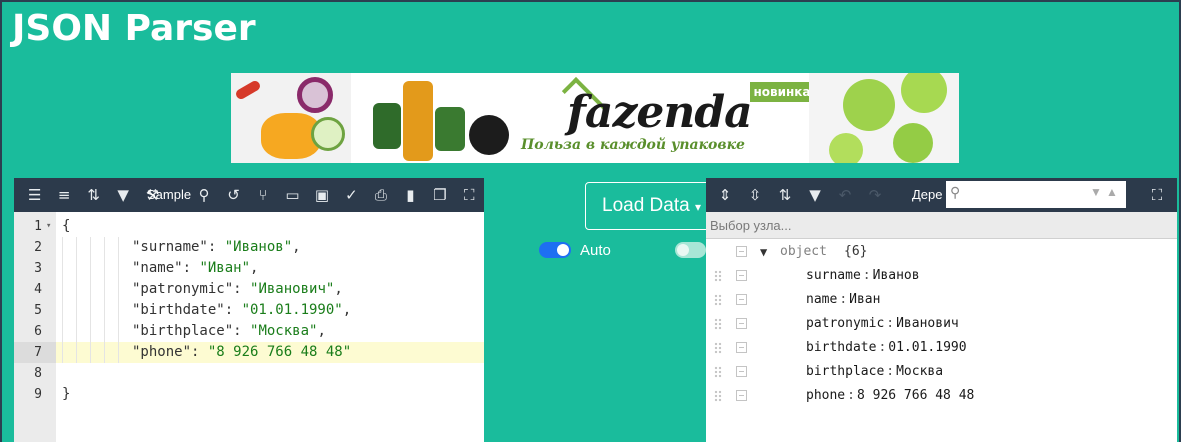 The width and height of the screenshot is (1181, 442). Describe the element at coordinates (439, 195) in the screenshot. I see `copy-icon: ❐` at that location.